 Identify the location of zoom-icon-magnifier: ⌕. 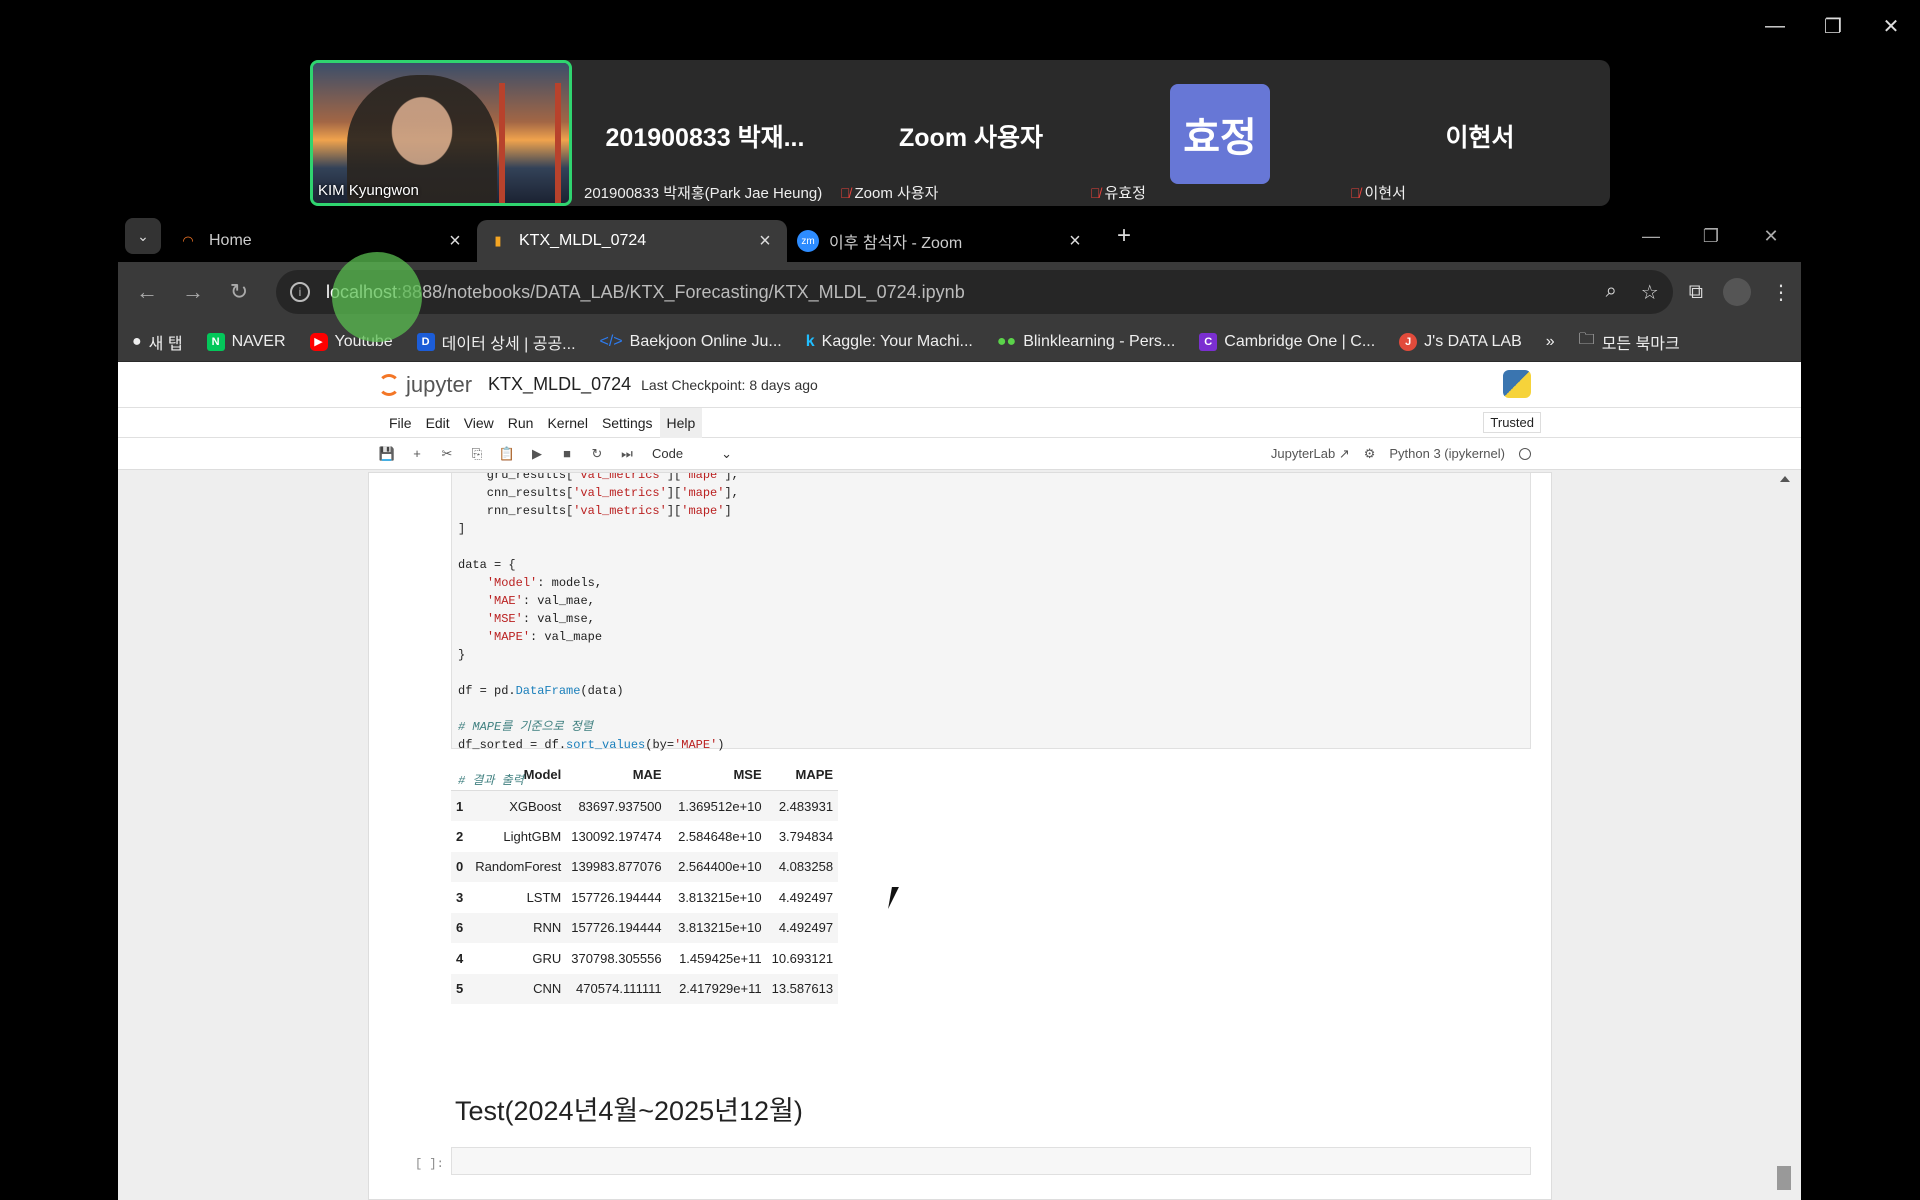
(1611, 292).